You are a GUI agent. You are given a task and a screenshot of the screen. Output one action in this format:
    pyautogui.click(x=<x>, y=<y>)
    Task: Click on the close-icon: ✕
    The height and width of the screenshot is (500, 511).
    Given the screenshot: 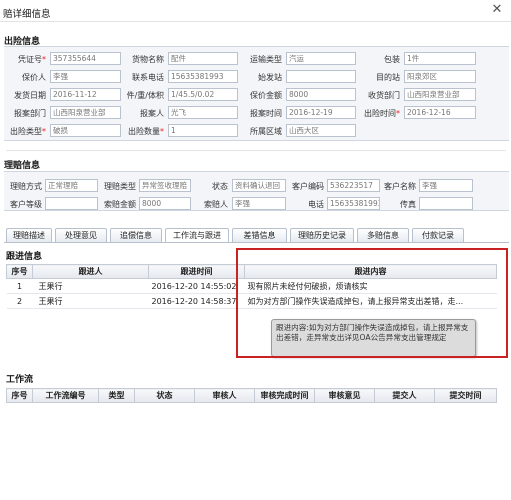 What is the action you would take?
    pyautogui.click(x=497, y=10)
    